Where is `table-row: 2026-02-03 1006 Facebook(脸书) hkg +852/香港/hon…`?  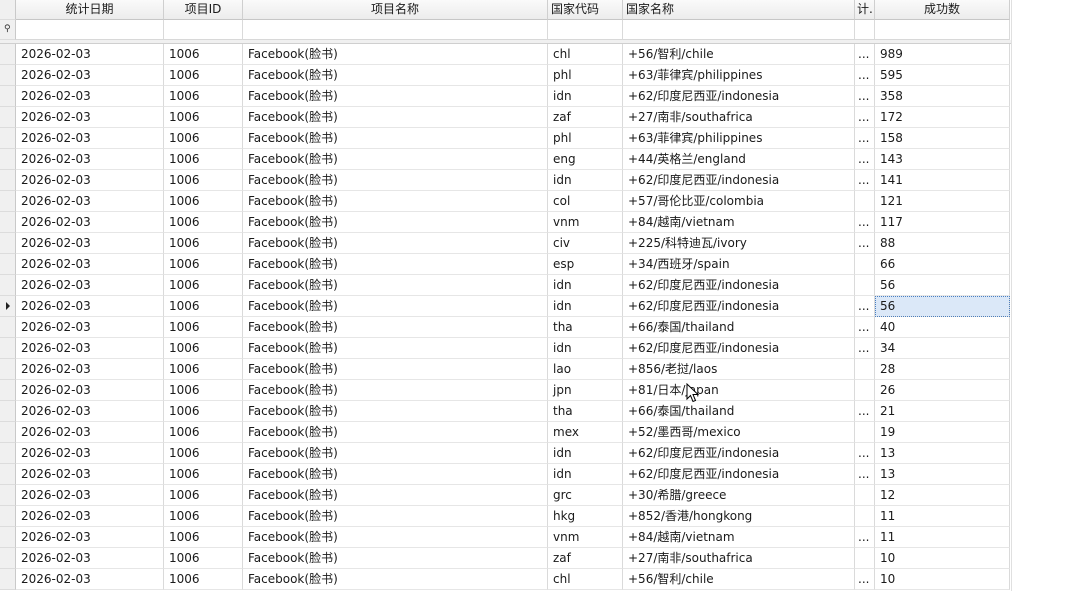
table-row: 2026-02-03 1006 Facebook(脸书) hkg +852/香港/hon… is located at coordinates (505, 516).